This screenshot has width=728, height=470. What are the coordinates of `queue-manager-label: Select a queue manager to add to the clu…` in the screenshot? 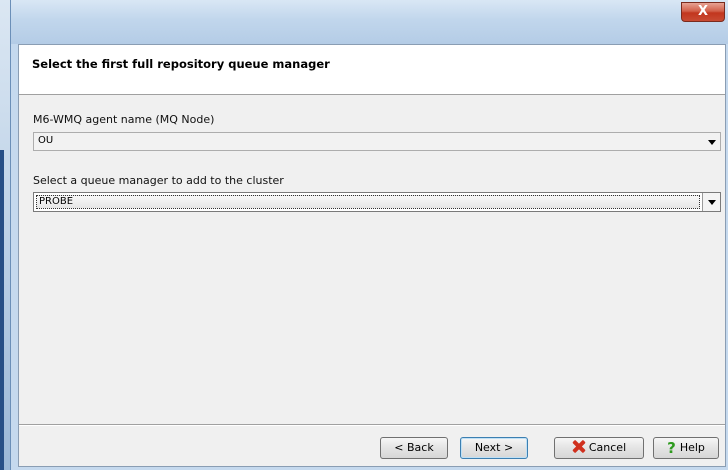 It's located at (158, 180).